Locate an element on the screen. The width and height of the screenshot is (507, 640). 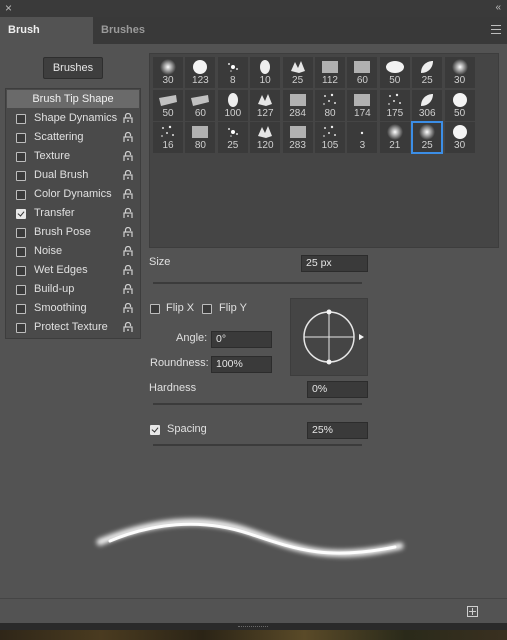
brush-tip-shape-item: Brush Tip Shape is located at coordinates (73, 99).